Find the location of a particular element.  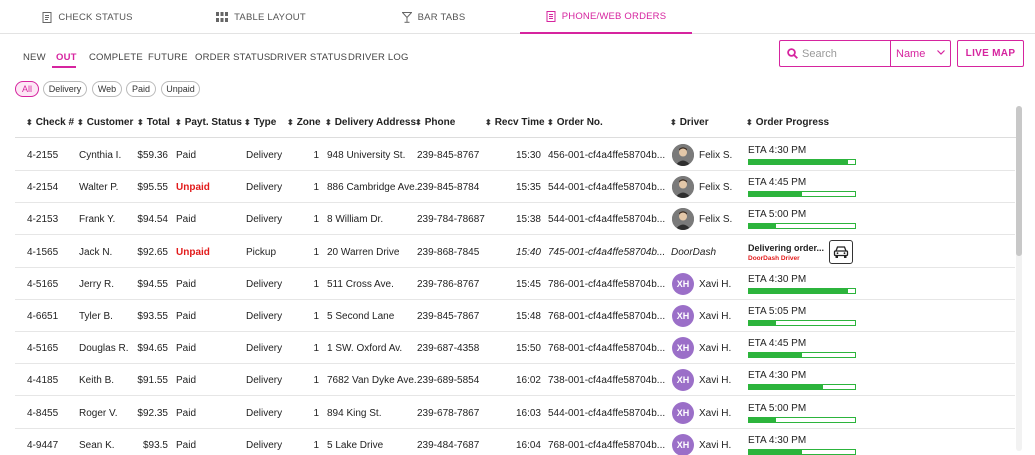

cell-customer: Walter P. is located at coordinates (99, 188).